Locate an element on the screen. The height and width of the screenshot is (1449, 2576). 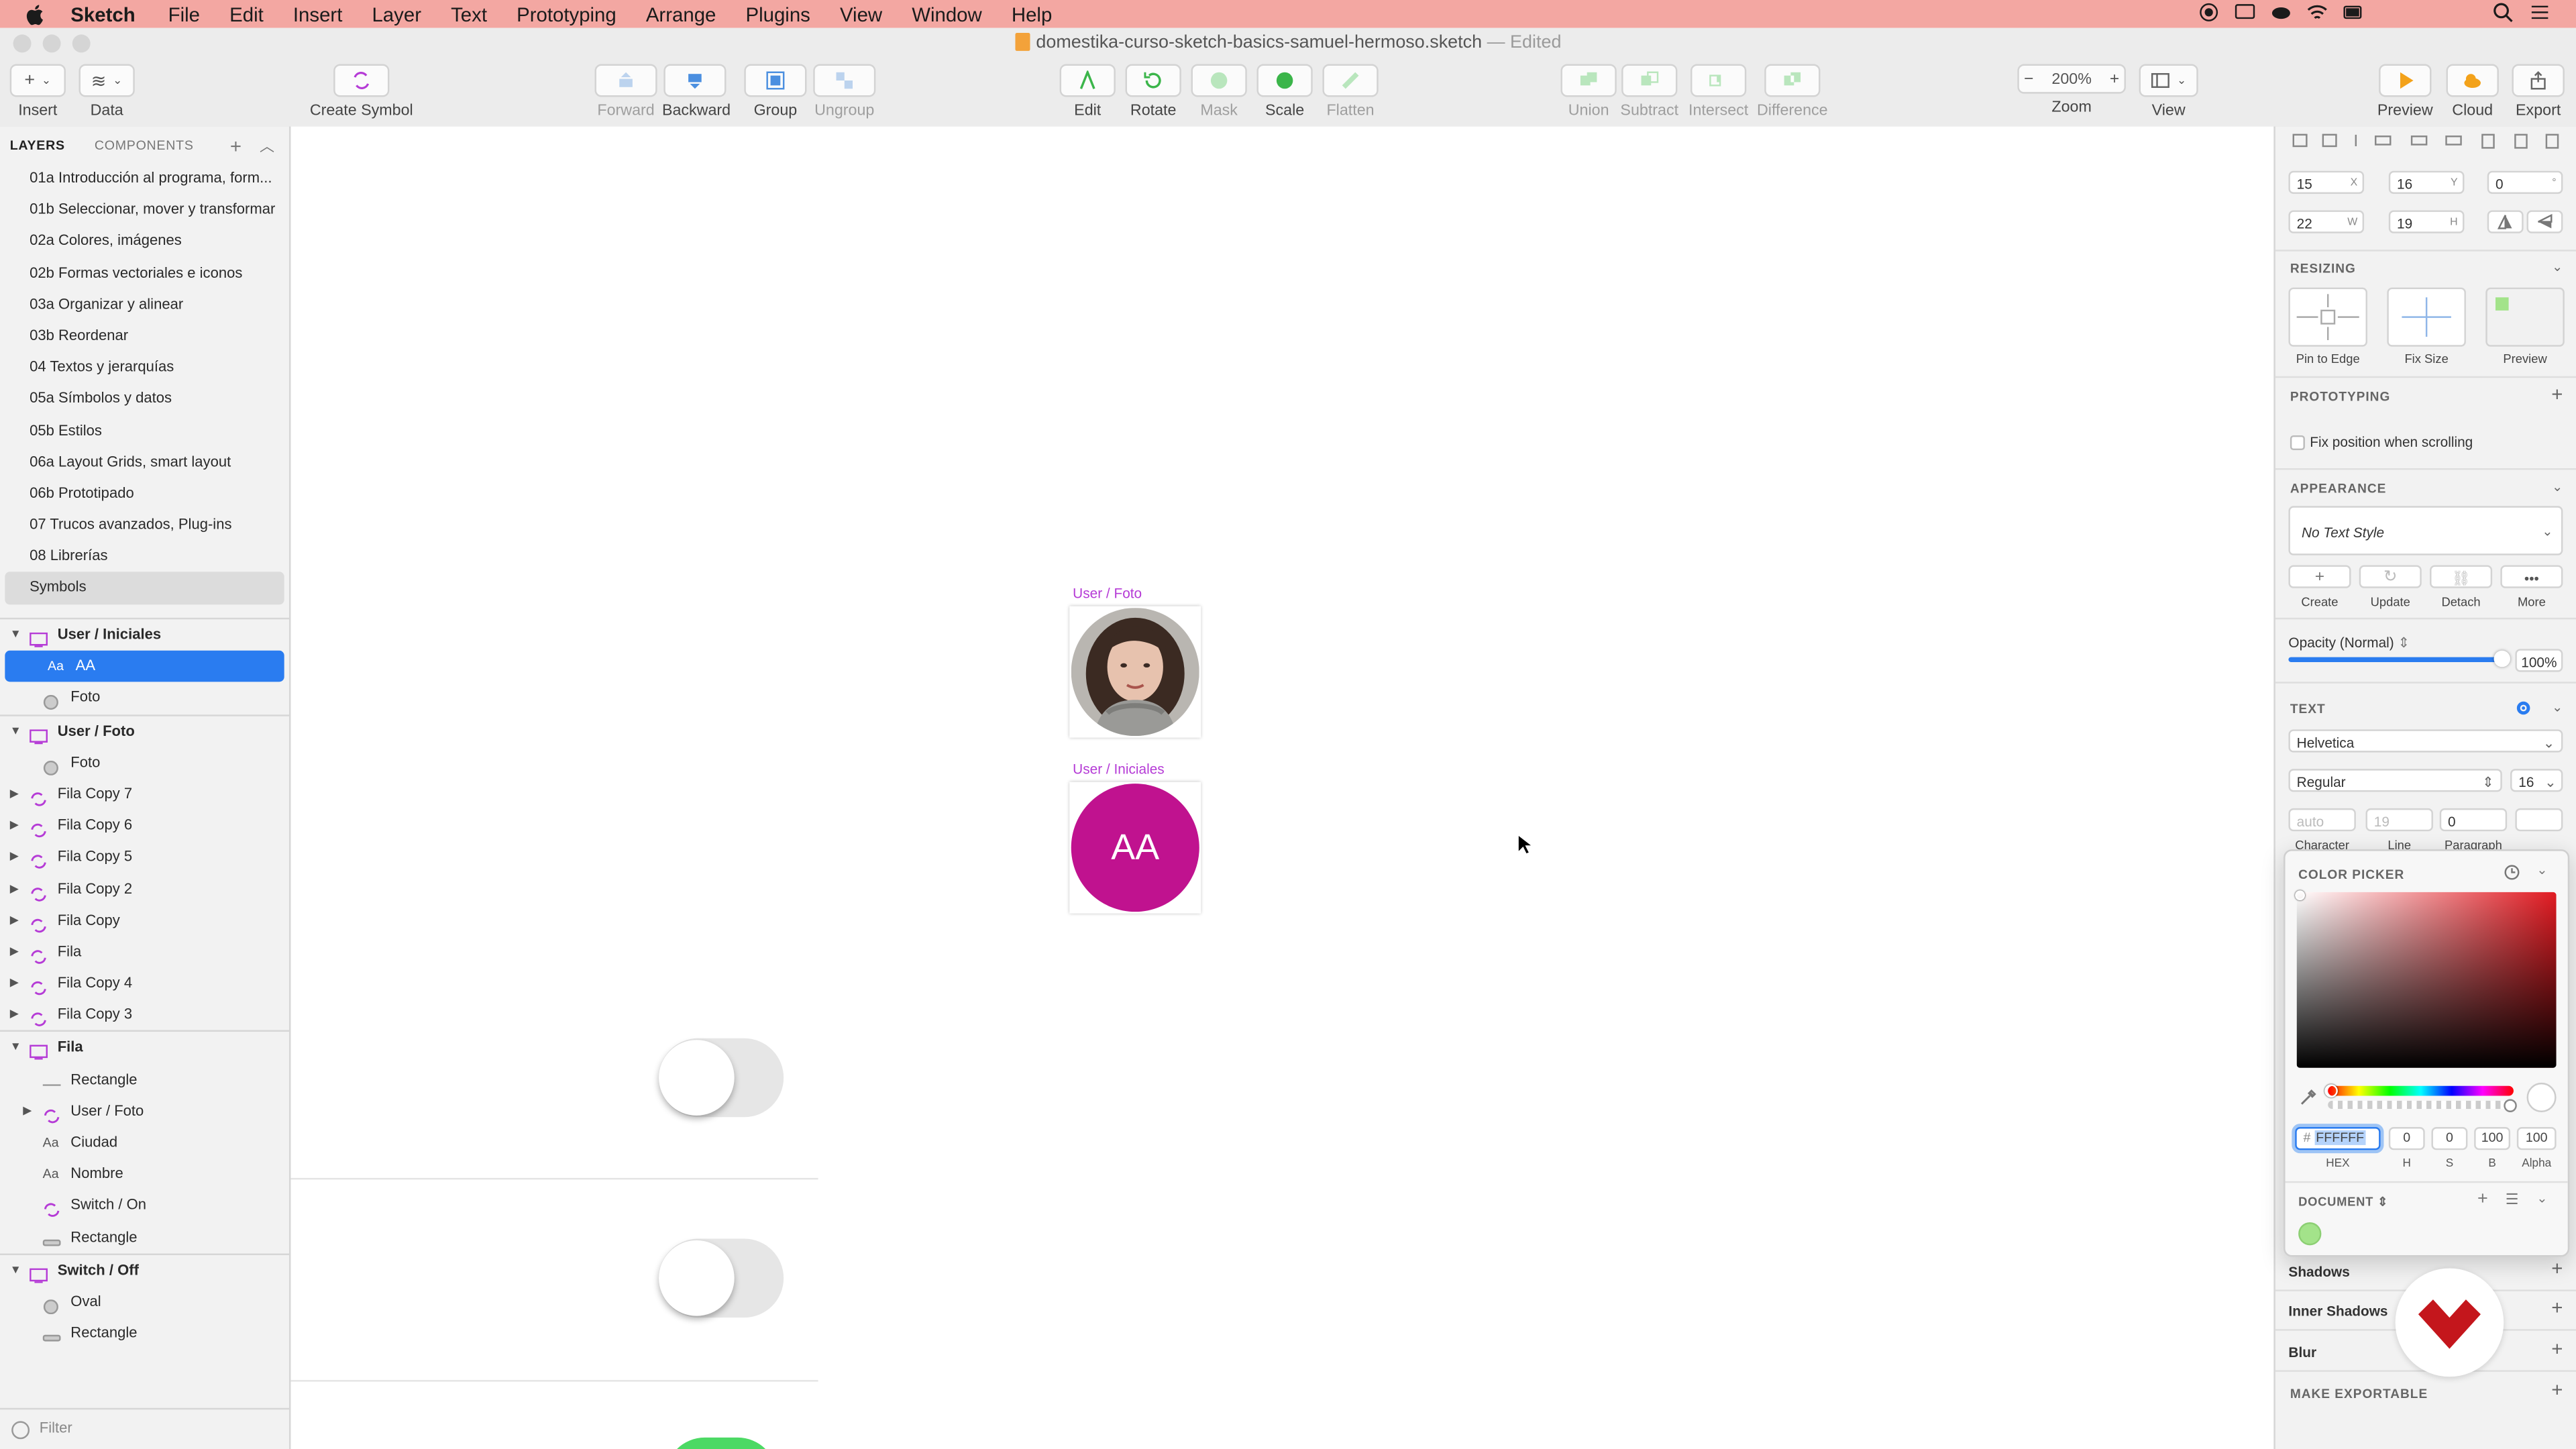
subtract-button: Subtract is located at coordinates (1649, 92).